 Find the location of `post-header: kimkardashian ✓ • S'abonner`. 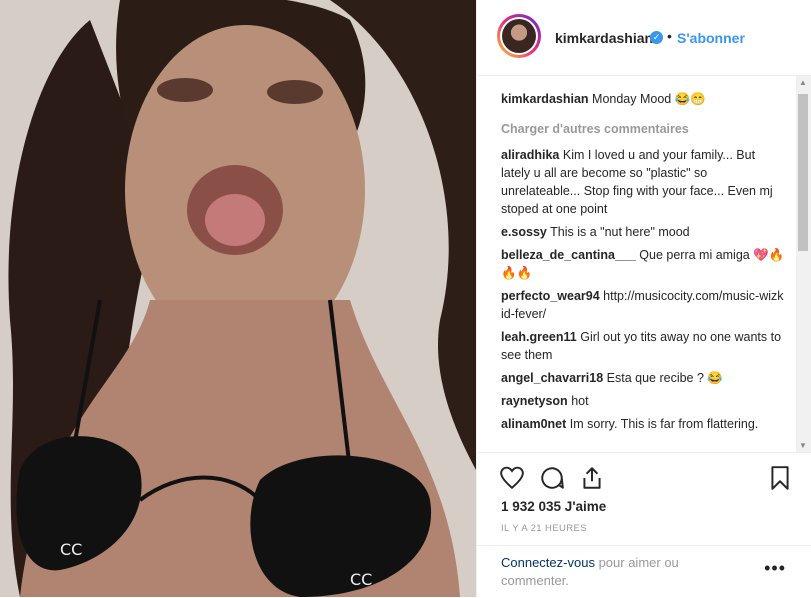

post-header: kimkardashian ✓ • S'abonner is located at coordinates (644, 38).